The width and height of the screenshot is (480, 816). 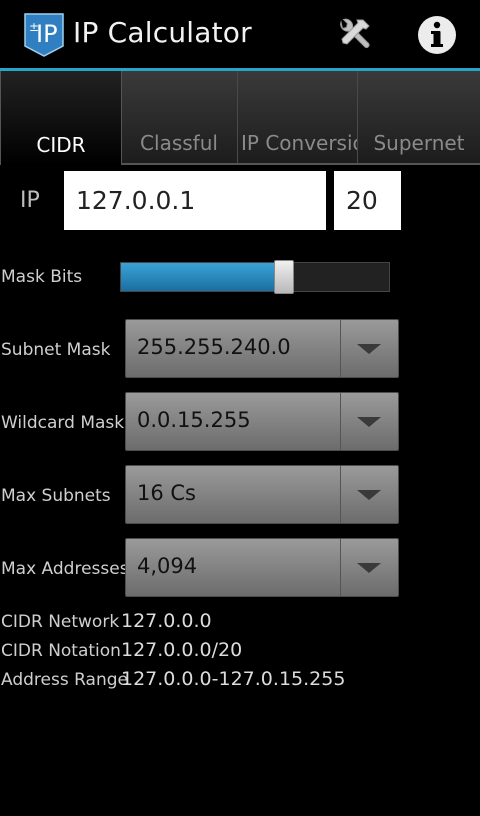 I want to click on tab-bar: CIDR Classful IP Conversion Supernet, so click(x=240, y=118).